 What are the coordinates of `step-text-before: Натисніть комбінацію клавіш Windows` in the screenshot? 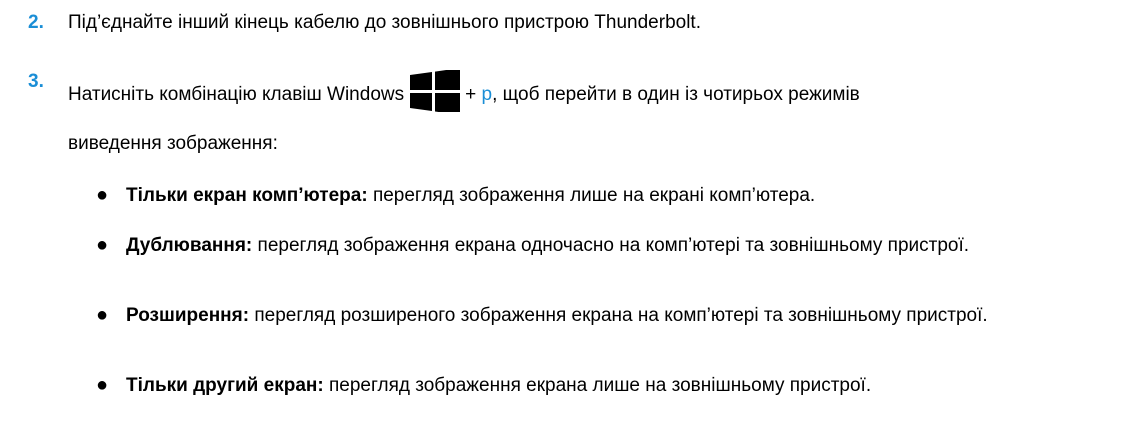 It's located at (236, 94).